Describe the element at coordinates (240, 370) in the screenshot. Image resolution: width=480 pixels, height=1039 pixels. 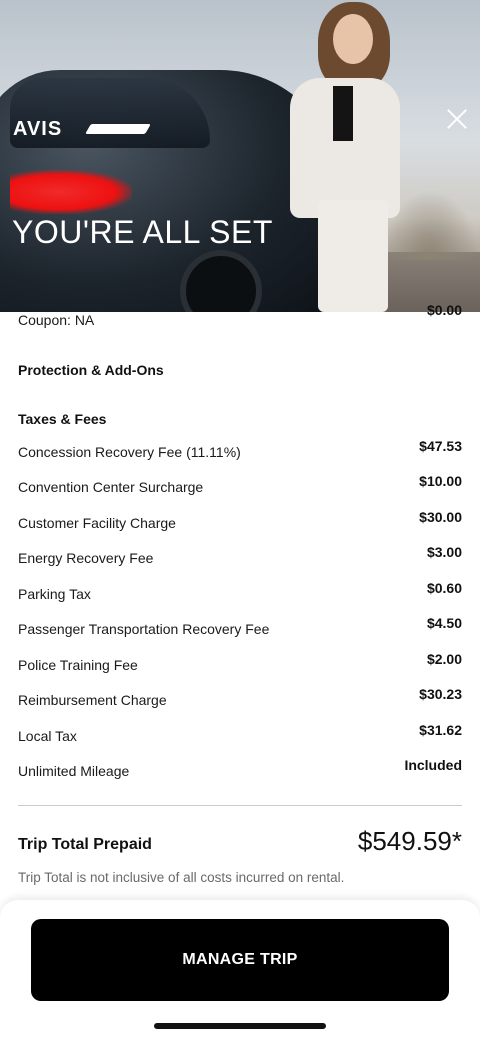
I see `protection-section: Protection & Add-Ons` at that location.